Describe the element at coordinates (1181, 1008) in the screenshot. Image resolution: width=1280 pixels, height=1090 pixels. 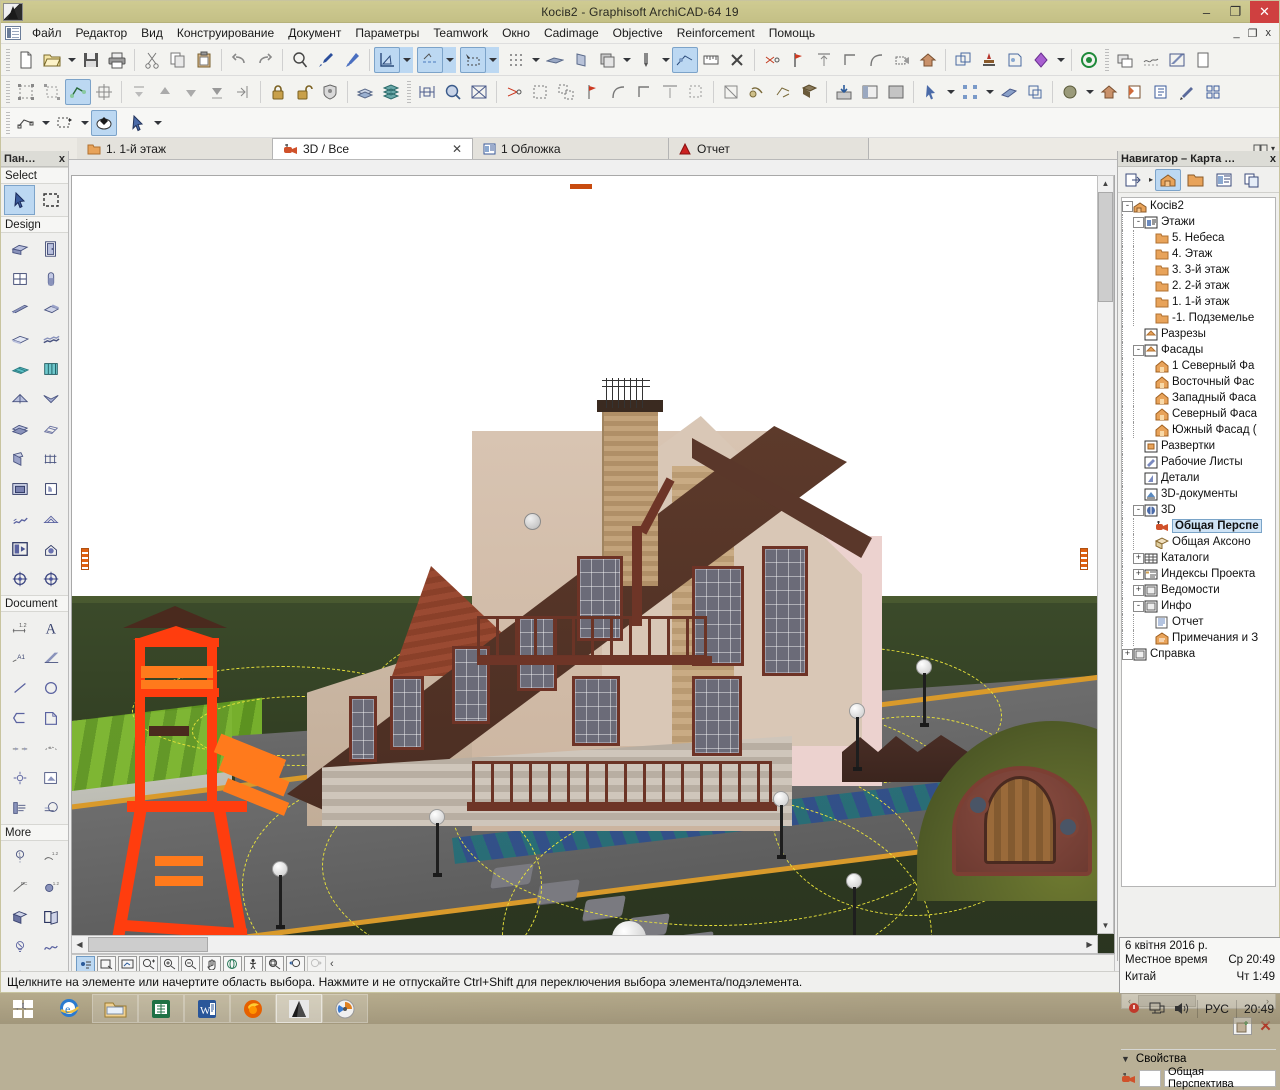
I see `volume-icon` at that location.